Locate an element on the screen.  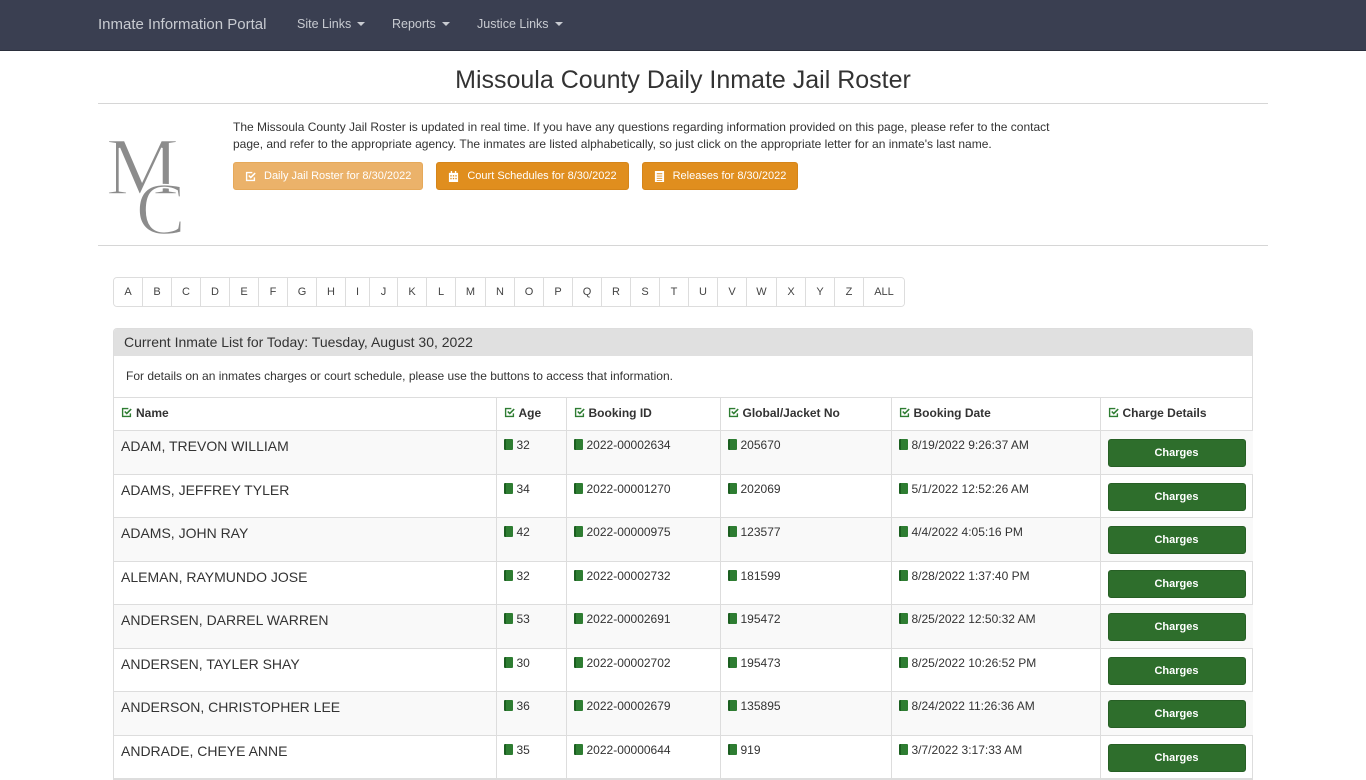
court-schedules-button: Court Schedules for 8/30/2022 is located at coordinates (532, 176).